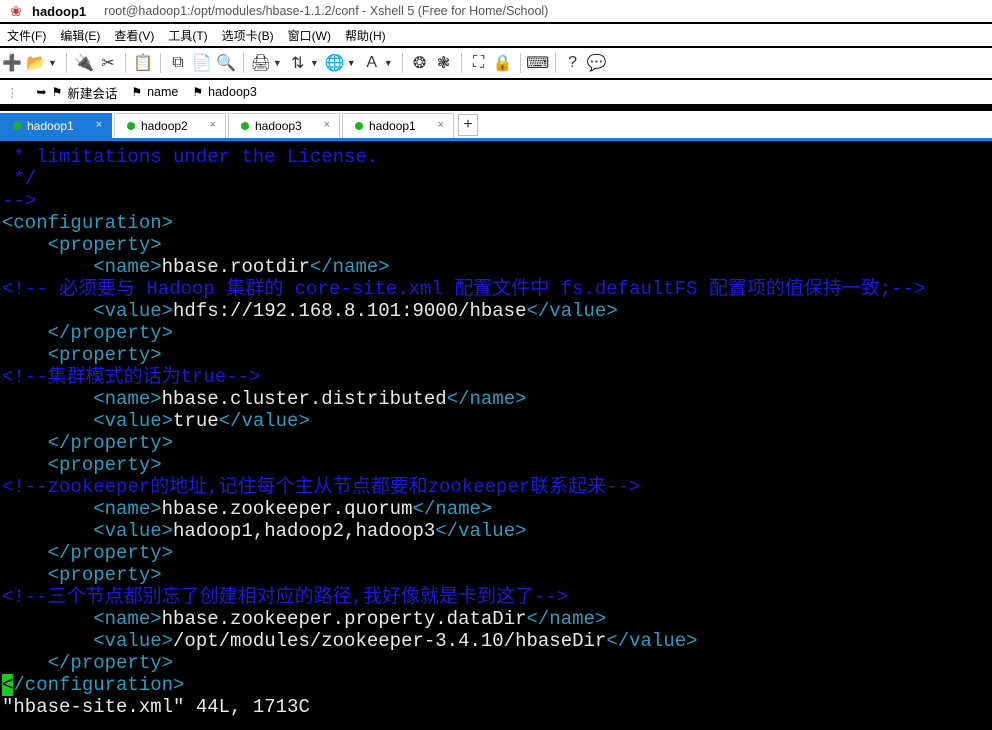 This screenshot has width=992, height=730. What do you see at coordinates (41, 92) in the screenshot?
I see `bookmark-arrow-icon: ➥` at bounding box center [41, 92].